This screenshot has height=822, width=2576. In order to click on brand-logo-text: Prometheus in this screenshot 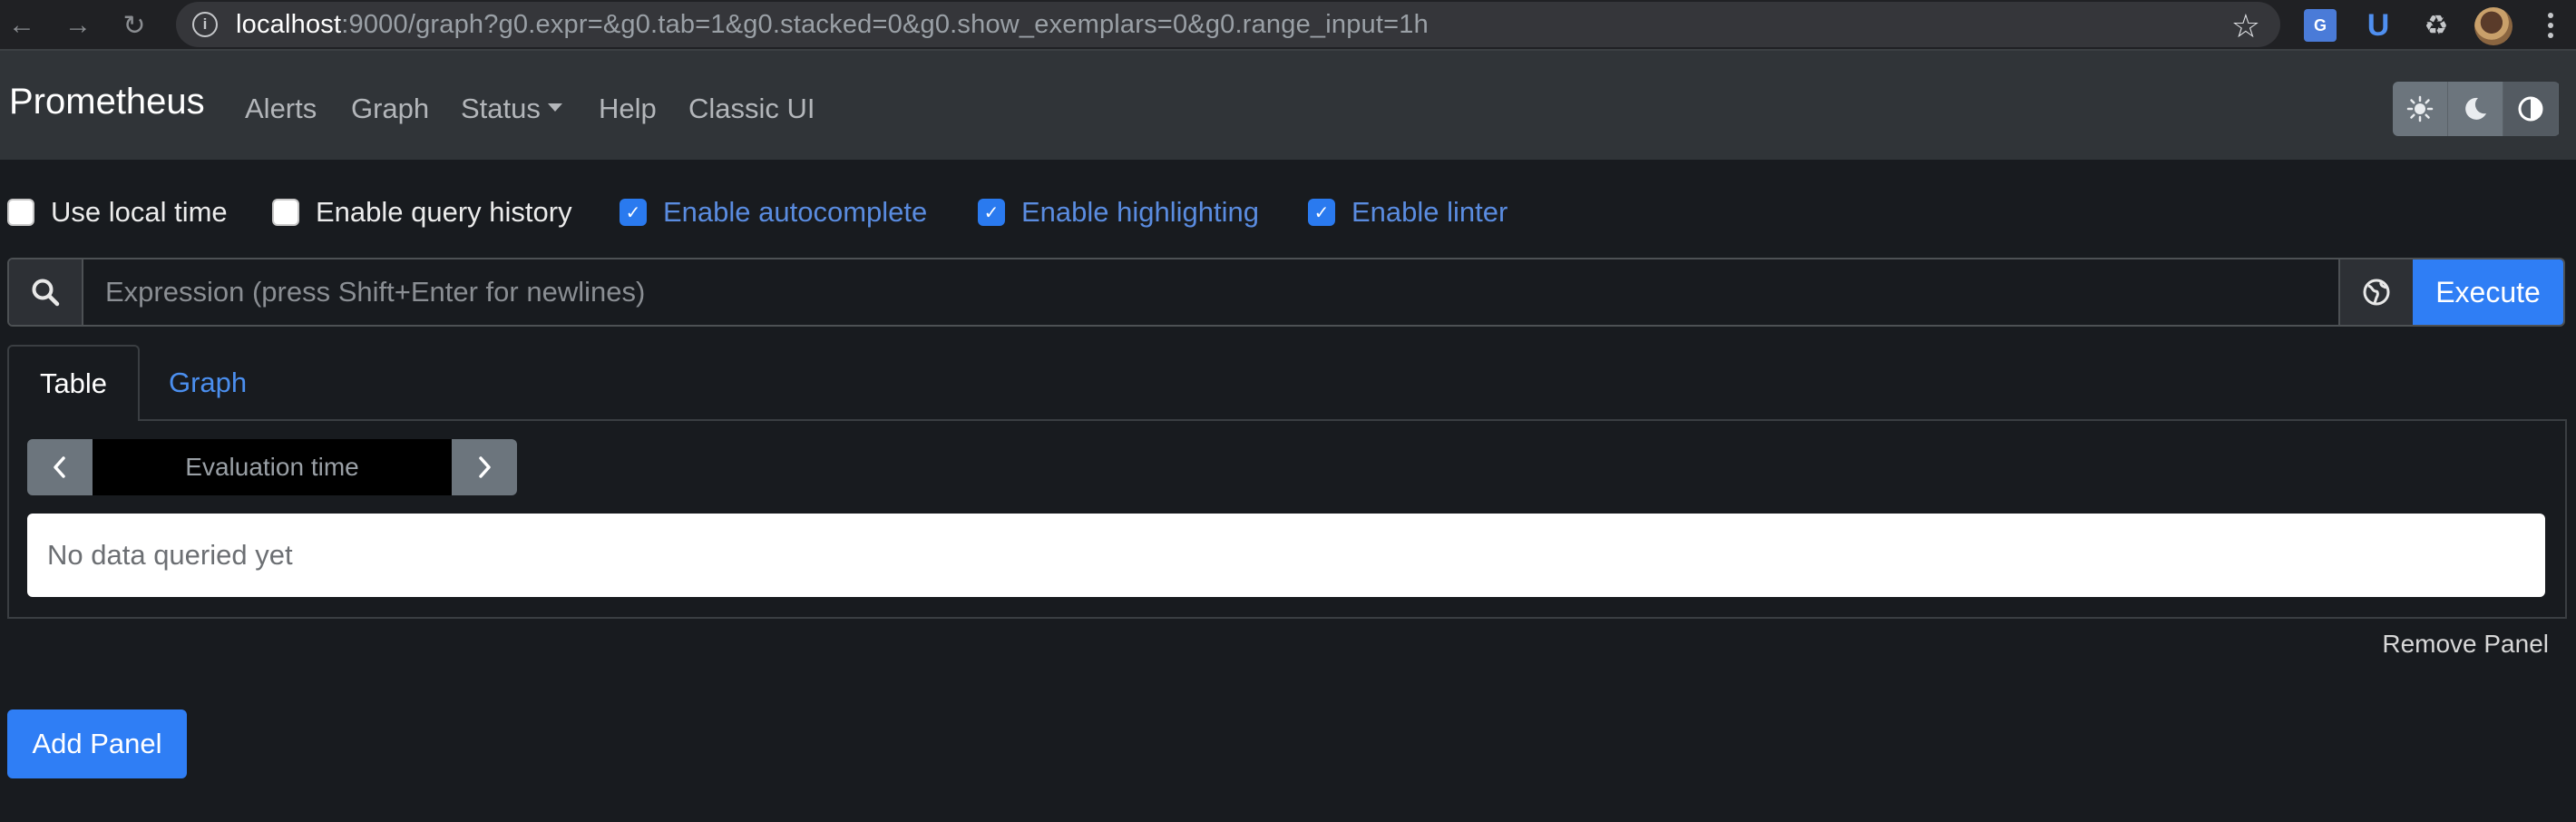, I will do `click(107, 102)`.